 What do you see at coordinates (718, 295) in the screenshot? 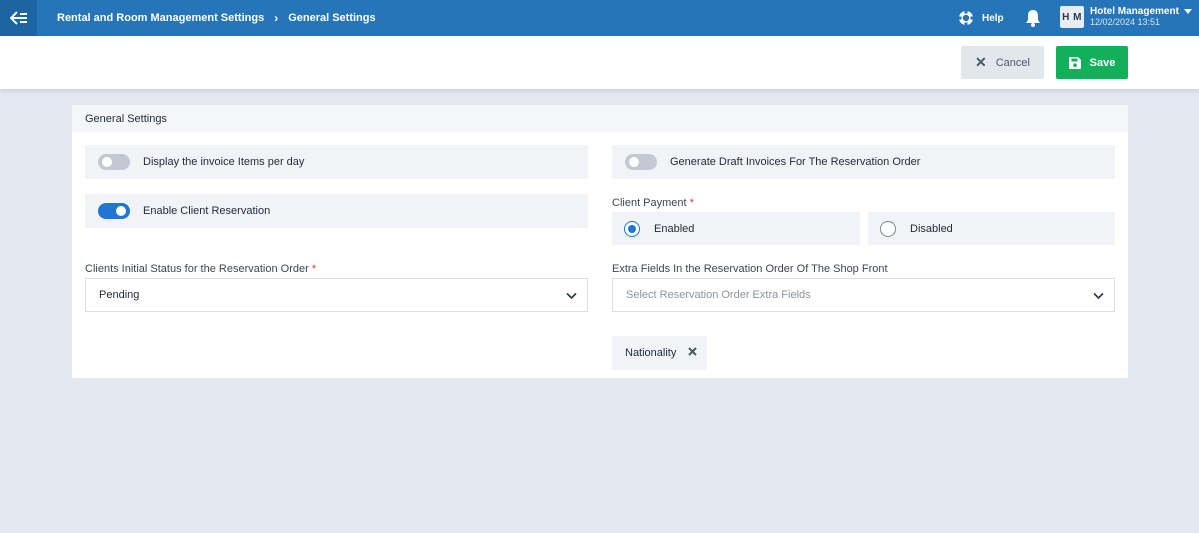
I see `select-placeholder: Select Reservation Order Extra Fields` at bounding box center [718, 295].